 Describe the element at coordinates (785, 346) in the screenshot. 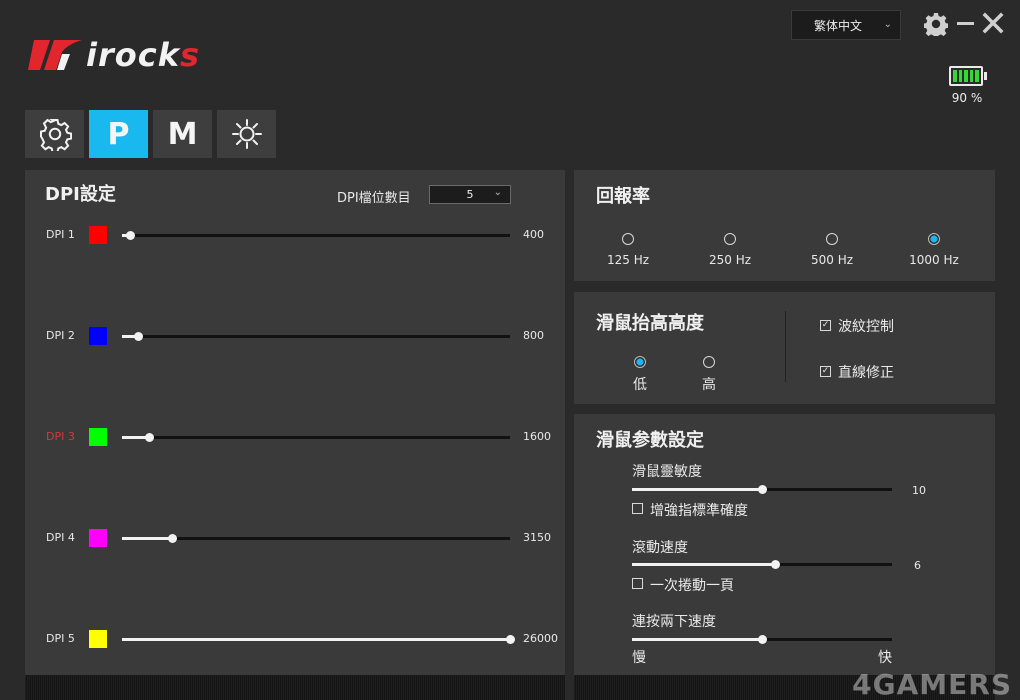

I see `divider` at that location.